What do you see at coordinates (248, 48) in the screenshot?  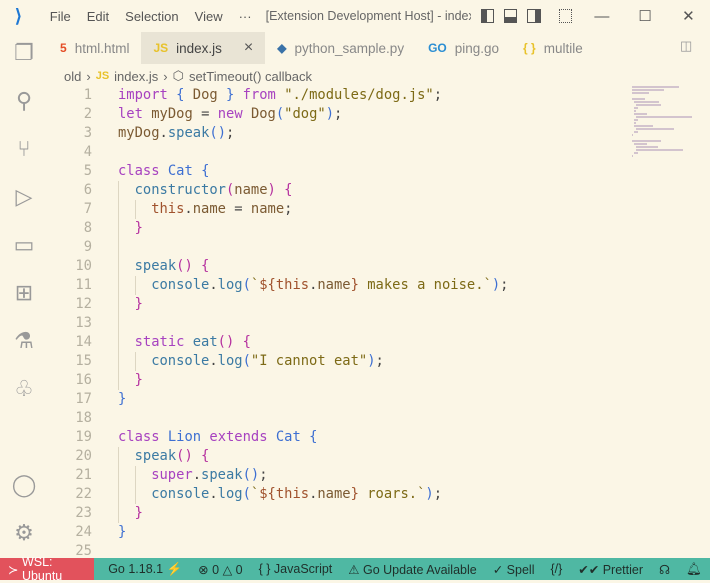 I see `close-tab-icon: ×` at bounding box center [248, 48].